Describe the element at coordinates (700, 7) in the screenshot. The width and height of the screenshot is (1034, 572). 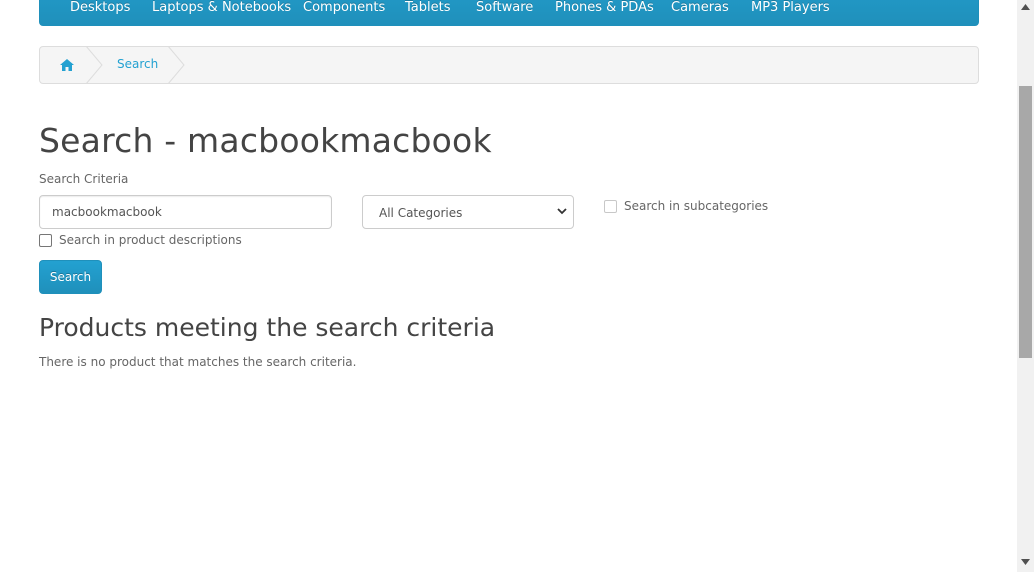
I see `menu-item-cameras: Cameras` at that location.